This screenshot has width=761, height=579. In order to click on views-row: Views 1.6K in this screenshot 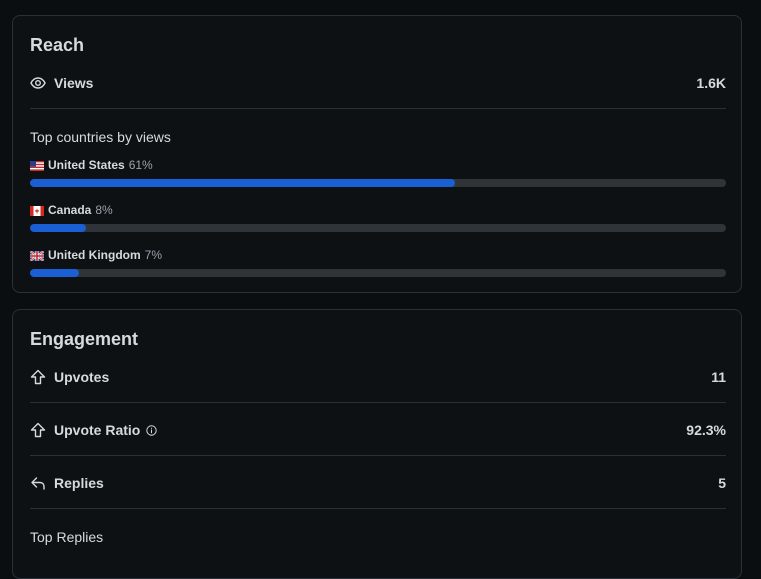, I will do `click(378, 83)`.